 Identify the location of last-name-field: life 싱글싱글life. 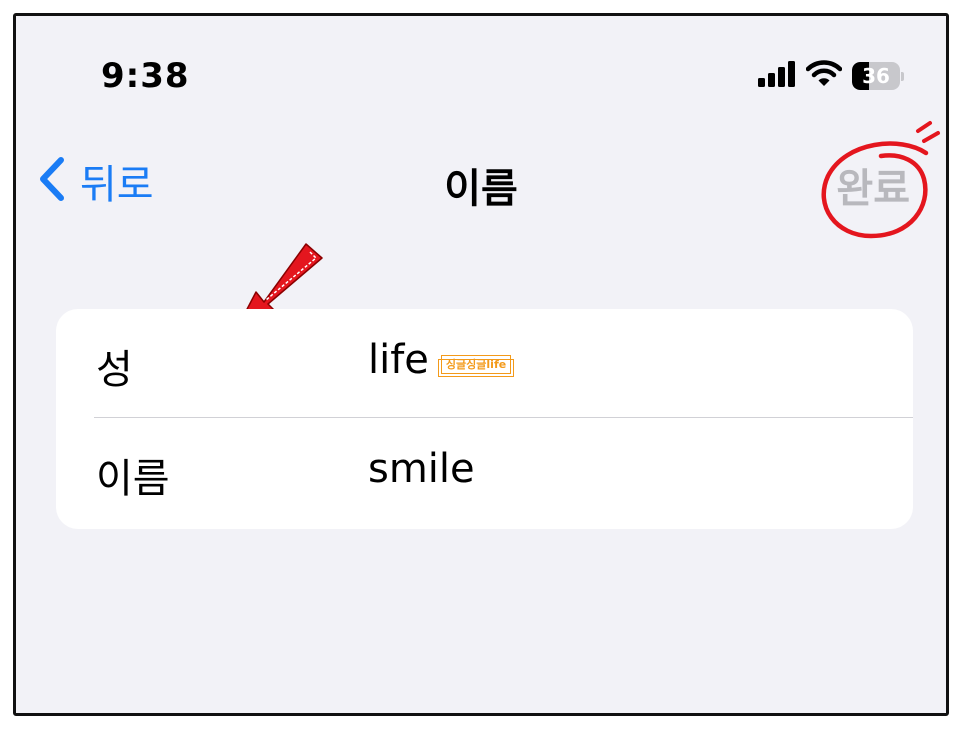
(441, 360).